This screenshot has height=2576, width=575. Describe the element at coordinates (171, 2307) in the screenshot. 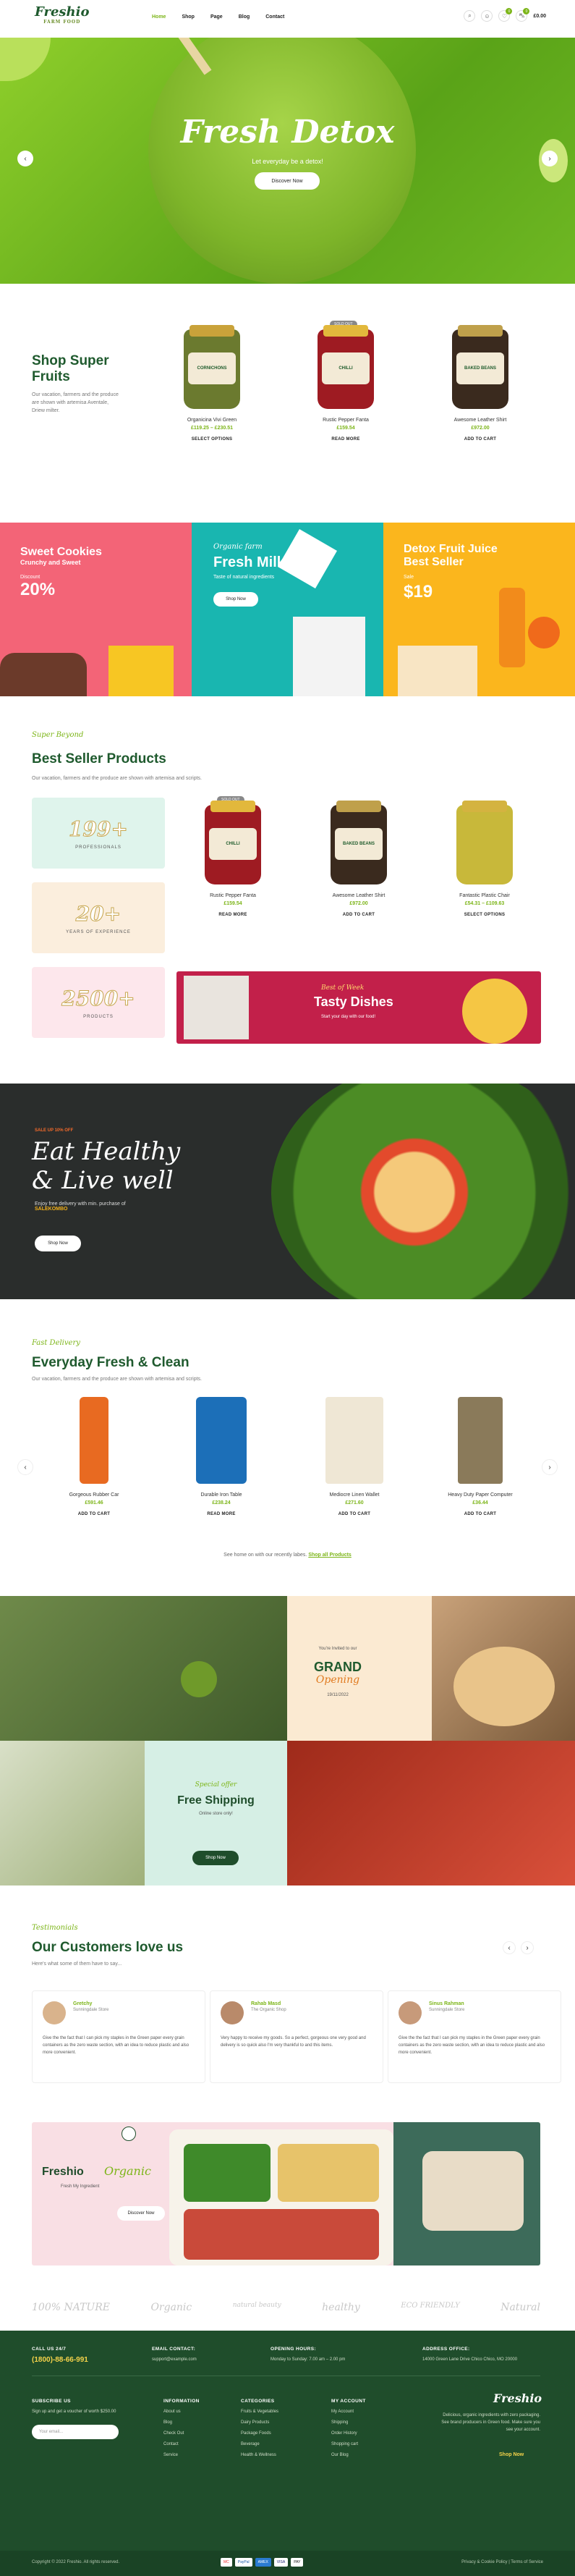

I see `brand-logo: Organic` at that location.